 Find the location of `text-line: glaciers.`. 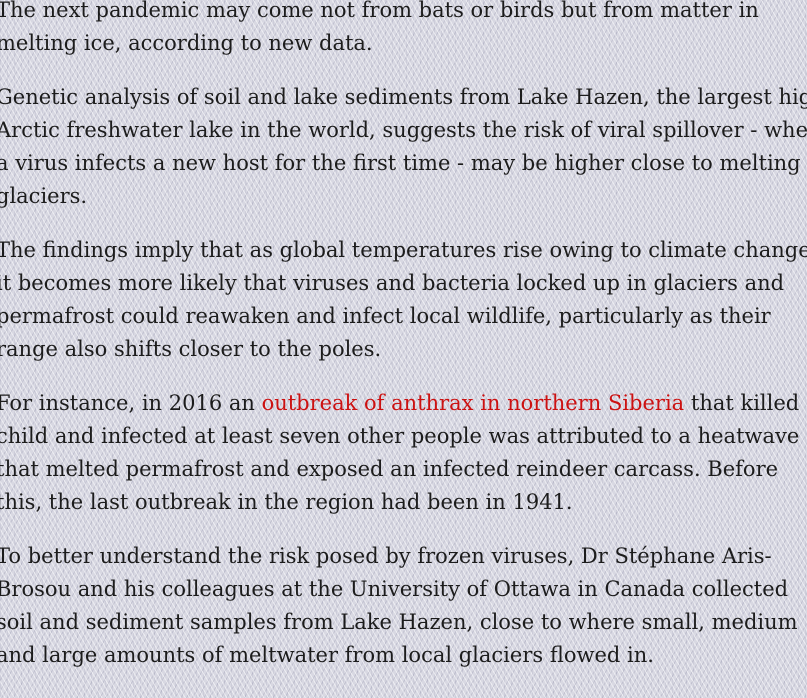

text-line: glaciers. is located at coordinates (44, 196).